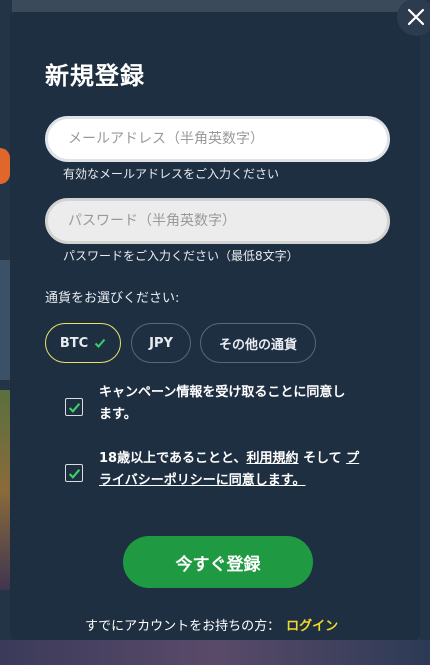  Describe the element at coordinates (215, 652) in the screenshot. I see `background-page-bottom` at that location.